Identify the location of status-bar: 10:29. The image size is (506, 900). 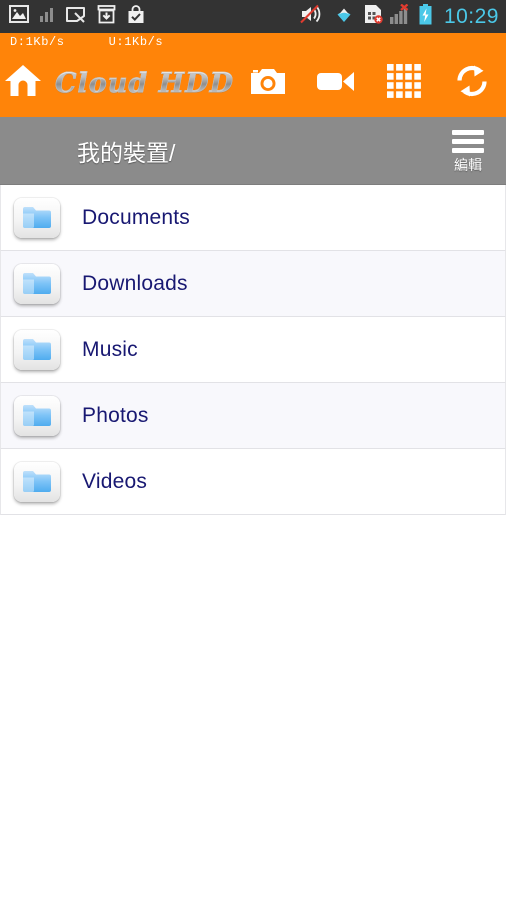
(253, 16).